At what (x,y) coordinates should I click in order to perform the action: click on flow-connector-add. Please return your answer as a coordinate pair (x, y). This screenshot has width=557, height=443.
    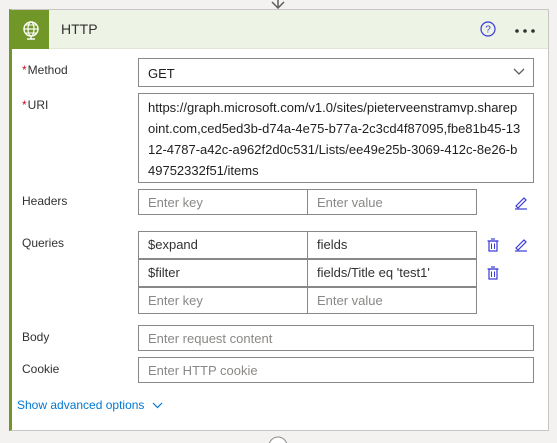
    Looking at the image, I should click on (278, 439).